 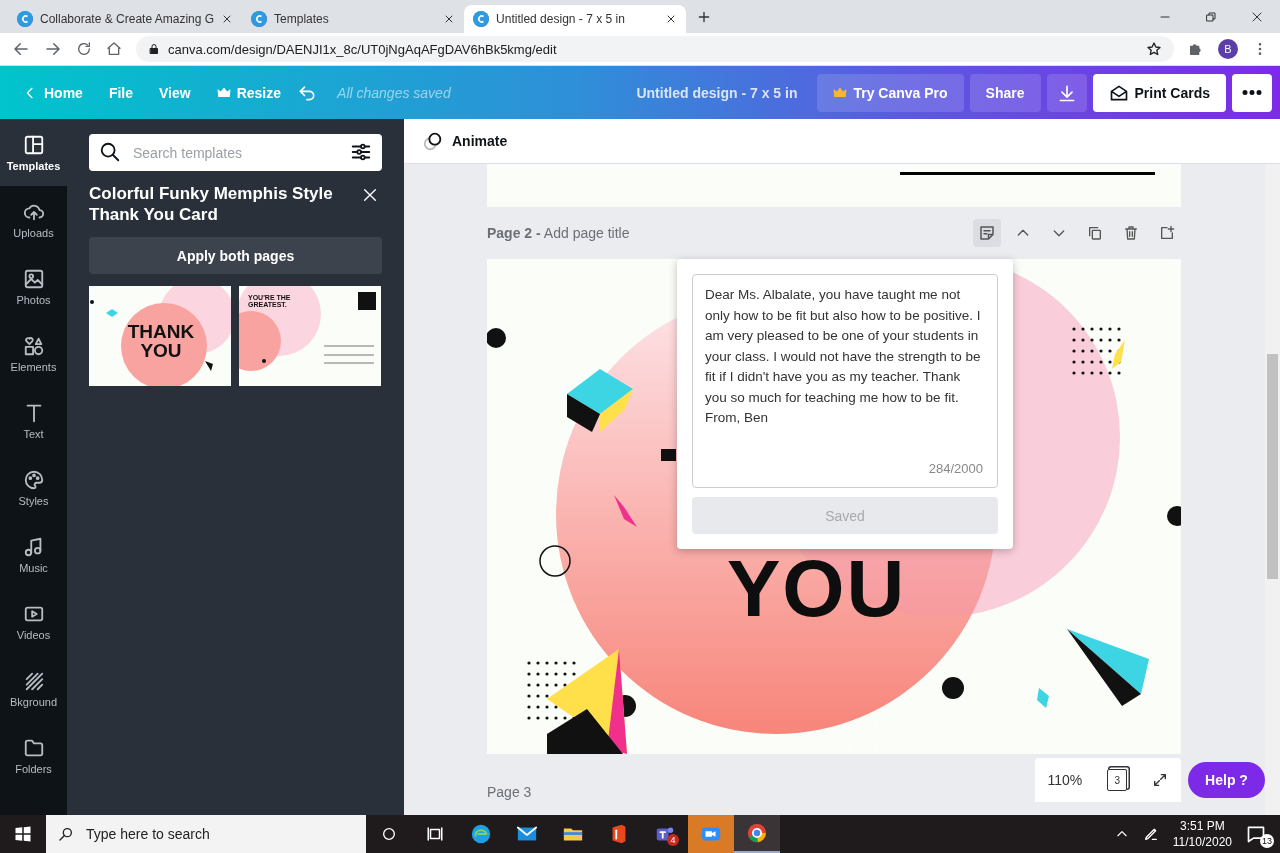 What do you see at coordinates (206, 834) in the screenshot?
I see `taskbar-search-field: Type here to search` at bounding box center [206, 834].